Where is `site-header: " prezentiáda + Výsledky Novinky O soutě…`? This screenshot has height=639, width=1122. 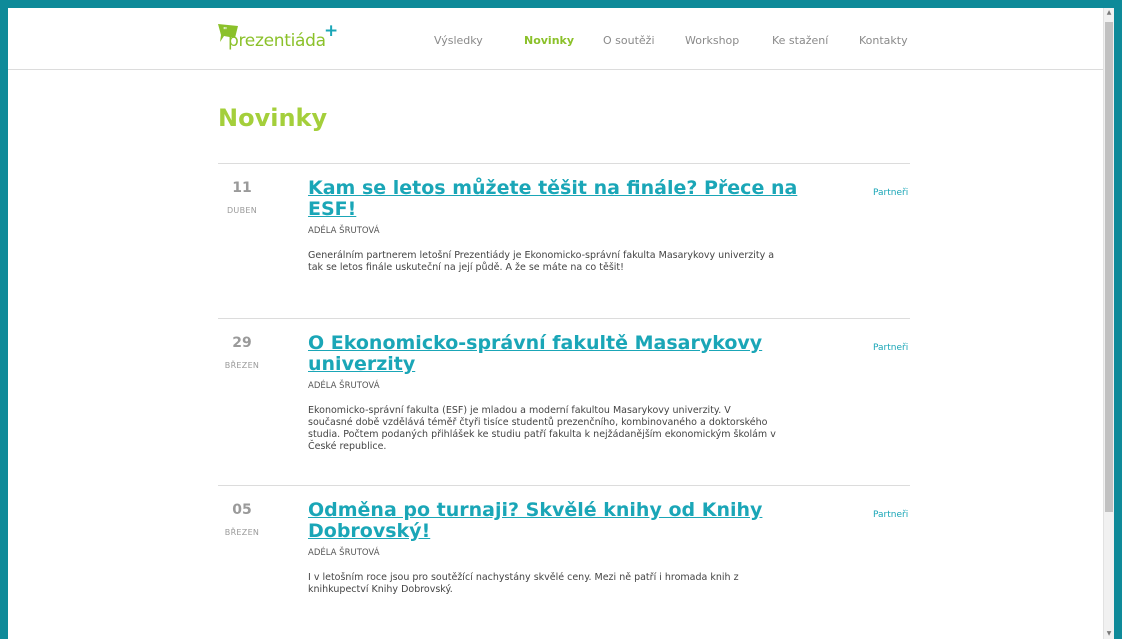 site-header: " prezentiáda + Výsledky Novinky O soutě… is located at coordinates (556, 39).